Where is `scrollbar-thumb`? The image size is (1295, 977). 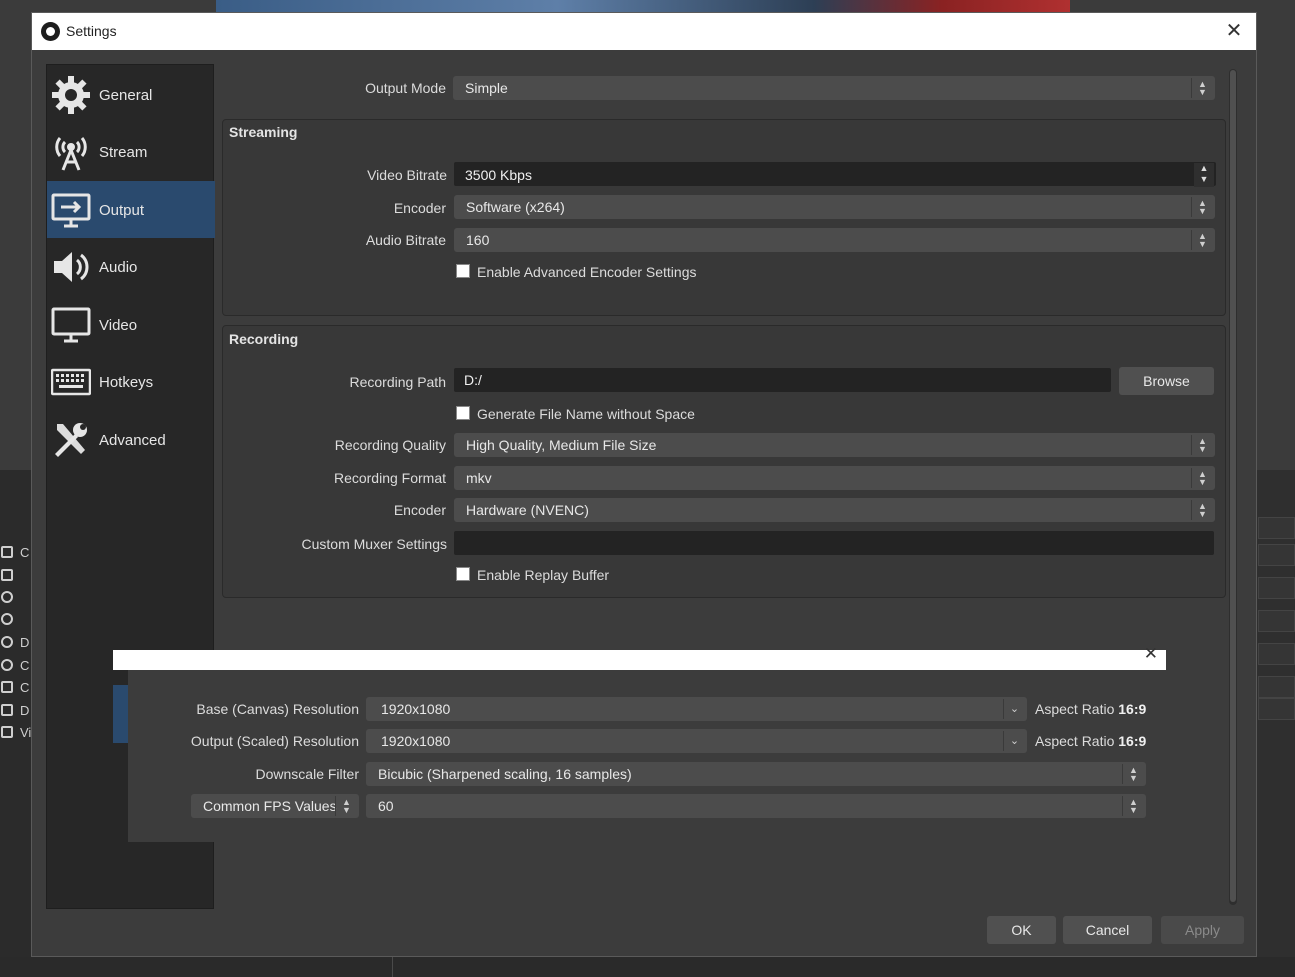
scrollbar-thumb is located at coordinates (1233, 486).